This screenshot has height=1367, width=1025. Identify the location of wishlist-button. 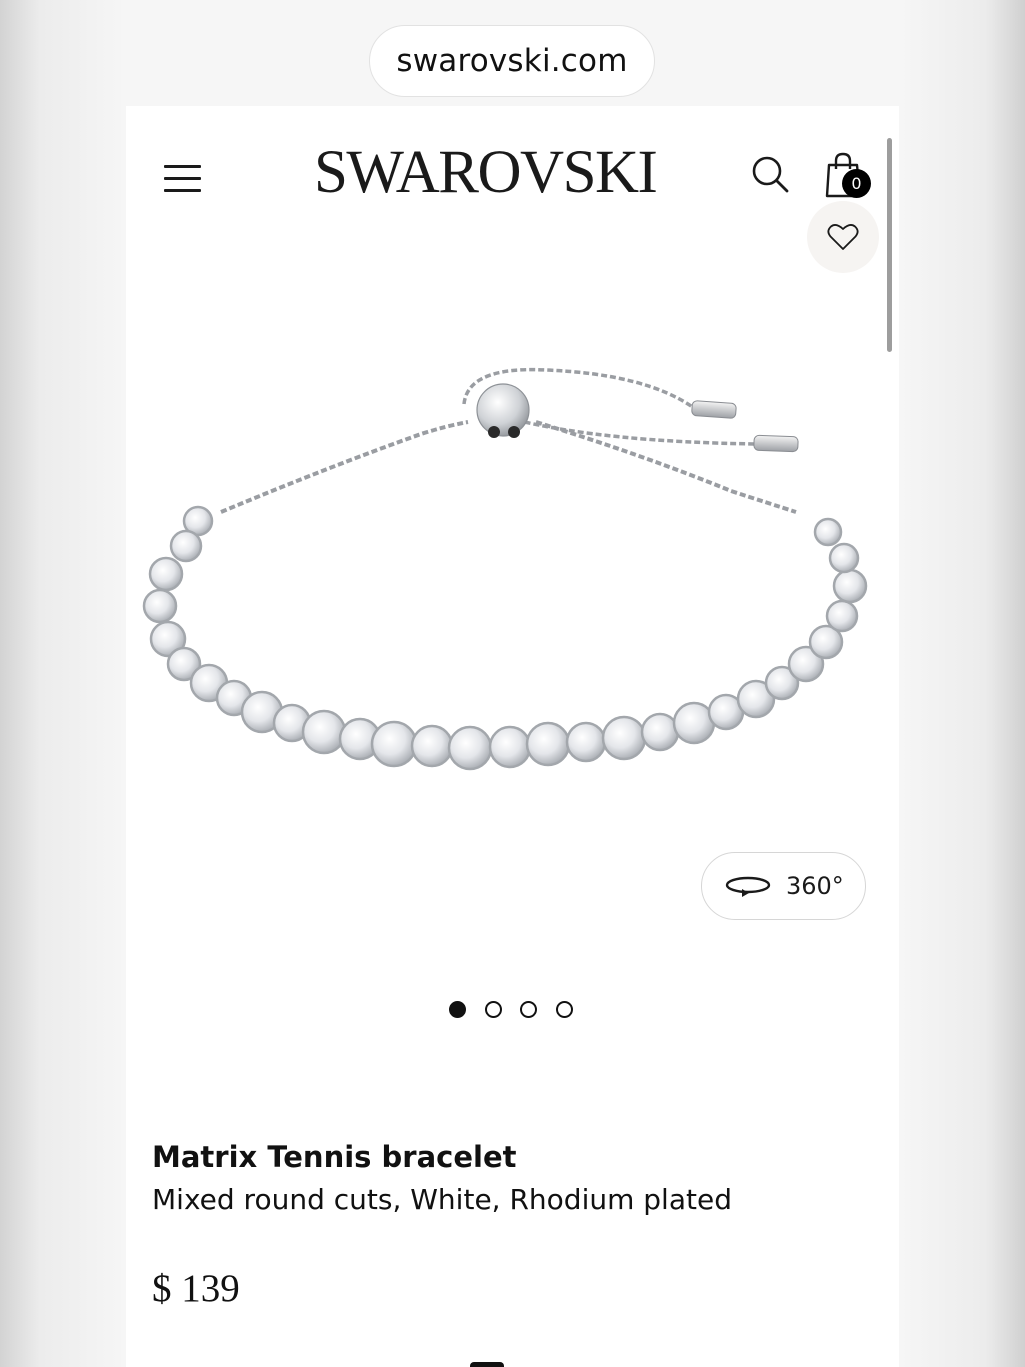
(843, 237).